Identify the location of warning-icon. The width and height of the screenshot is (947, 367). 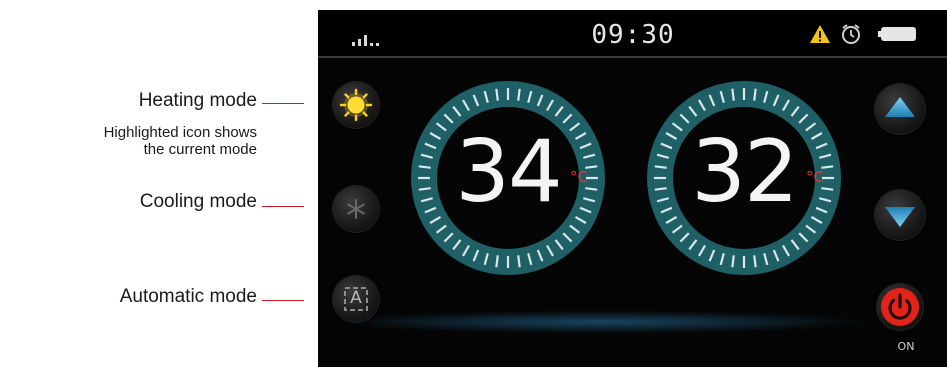
(820, 34).